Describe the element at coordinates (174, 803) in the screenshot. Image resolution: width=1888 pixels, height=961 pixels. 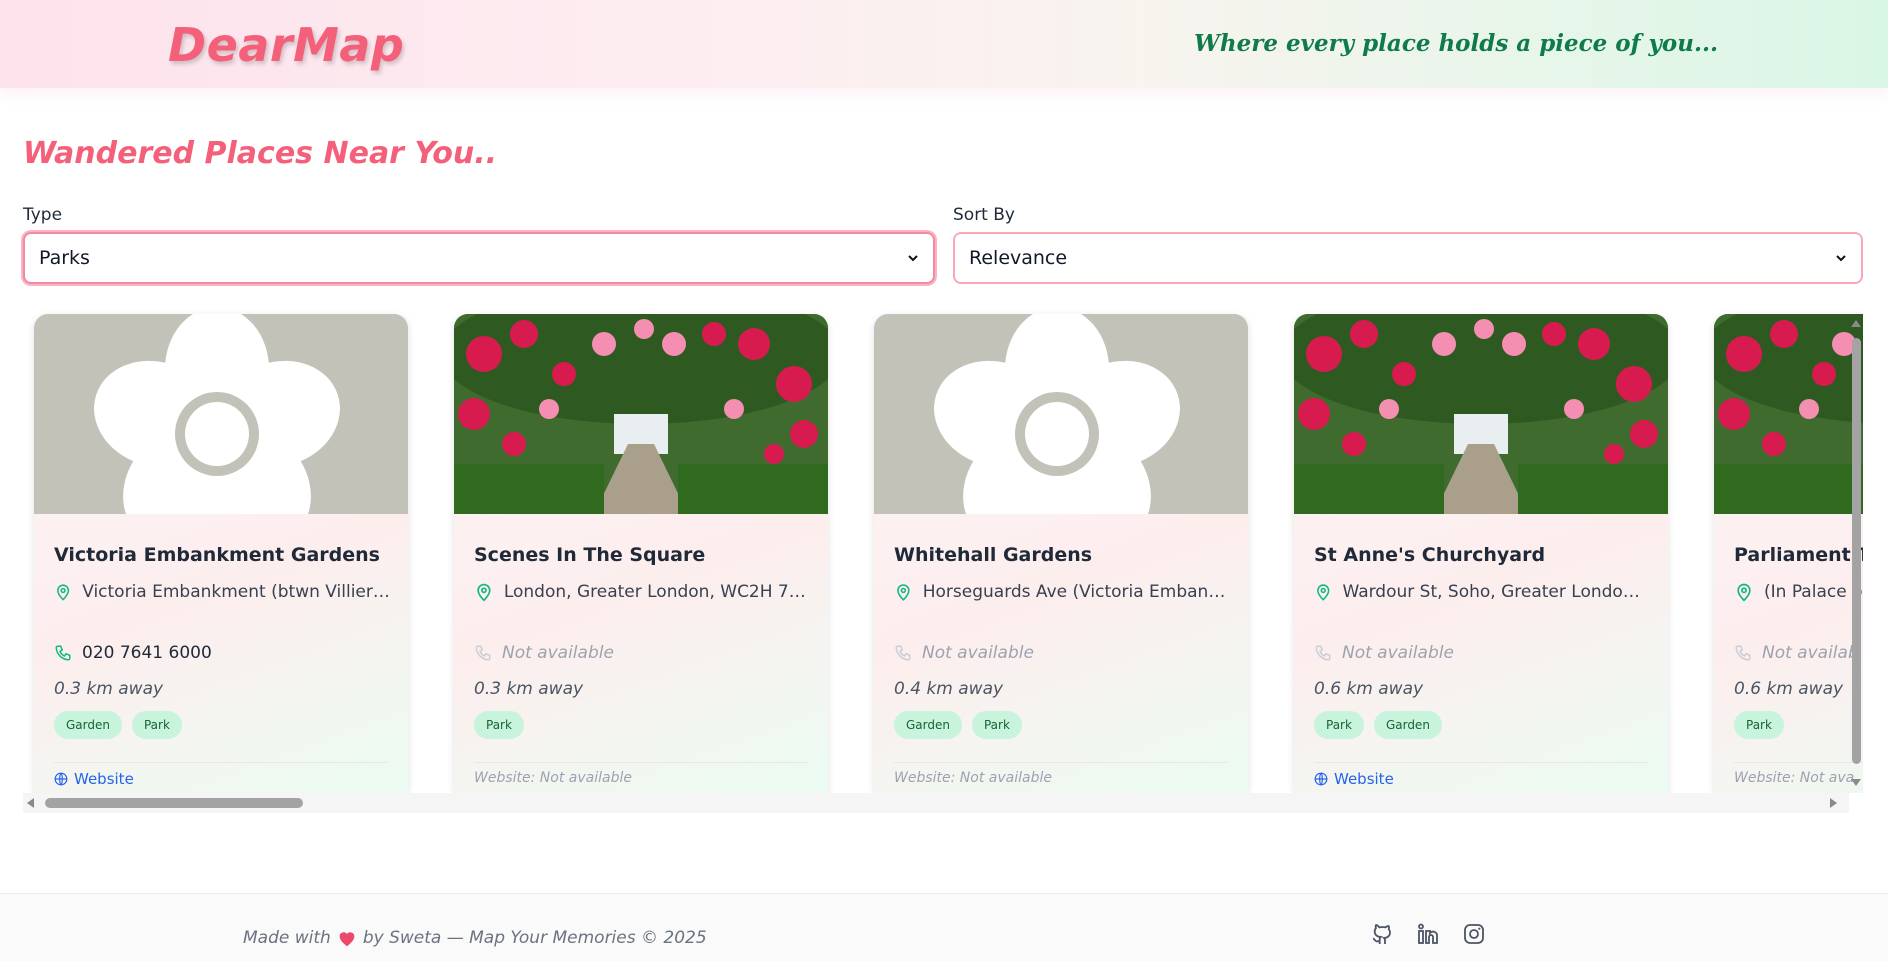
I see `horizontal-scroll-thumb` at that location.